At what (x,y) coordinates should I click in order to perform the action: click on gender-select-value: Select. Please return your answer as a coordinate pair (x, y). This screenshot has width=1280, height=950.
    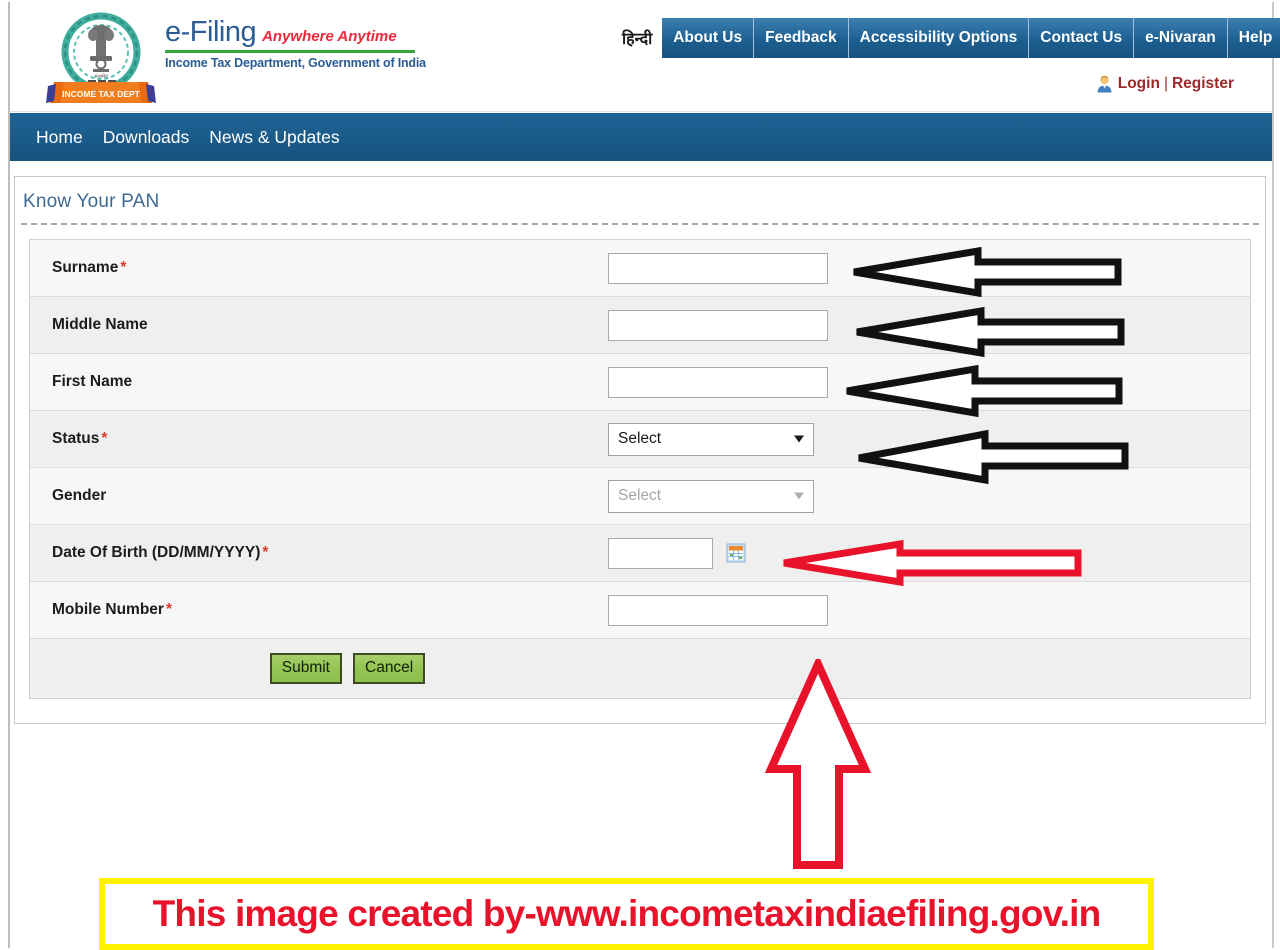
    Looking at the image, I should click on (640, 495).